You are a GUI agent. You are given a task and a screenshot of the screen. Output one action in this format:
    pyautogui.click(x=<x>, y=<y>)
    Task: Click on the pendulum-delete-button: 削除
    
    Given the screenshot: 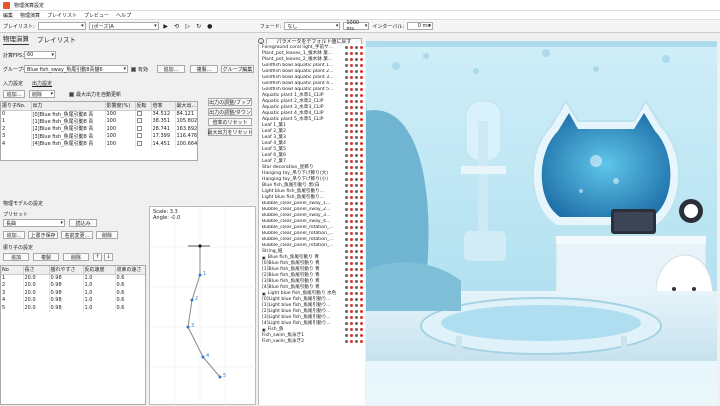 What is the action you would take?
    pyautogui.click(x=76, y=257)
    